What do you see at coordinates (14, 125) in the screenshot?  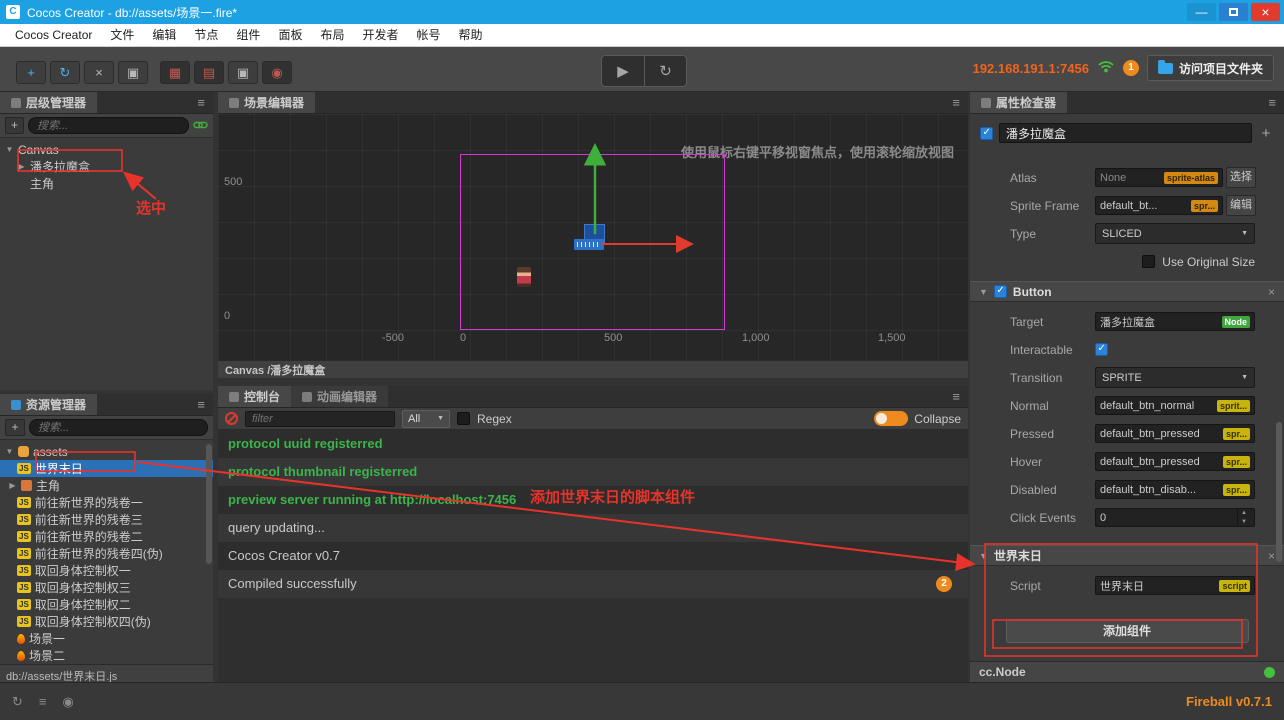 I see `hierarchy-add-button: +` at bounding box center [14, 125].